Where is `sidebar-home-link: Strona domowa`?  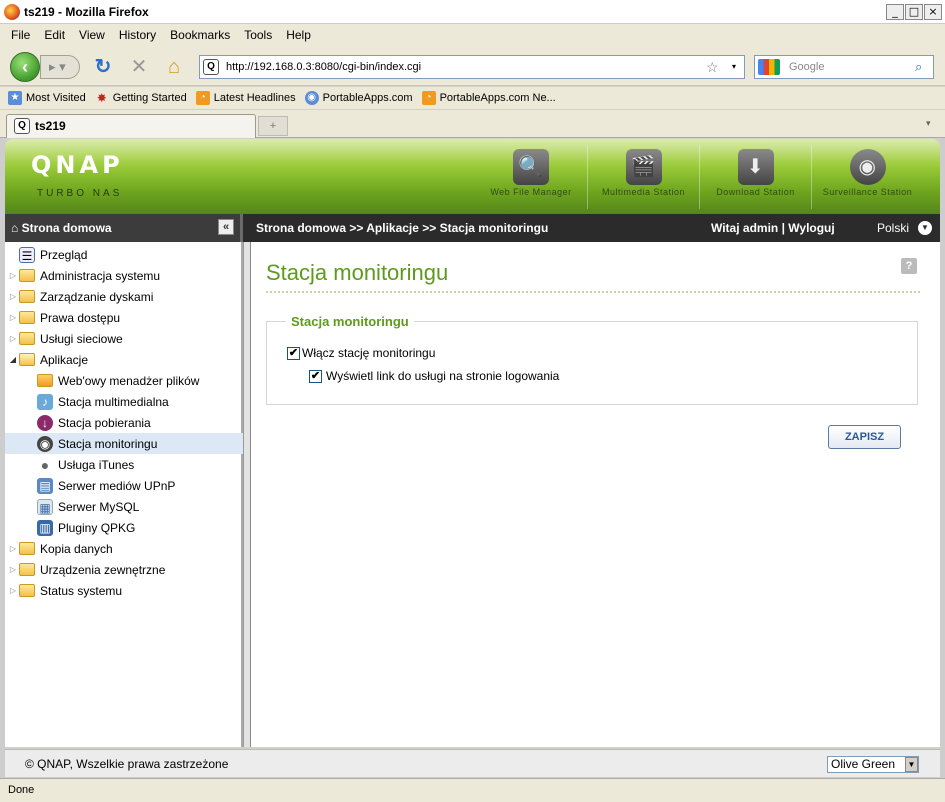 sidebar-home-link: Strona domowa is located at coordinates (67, 228).